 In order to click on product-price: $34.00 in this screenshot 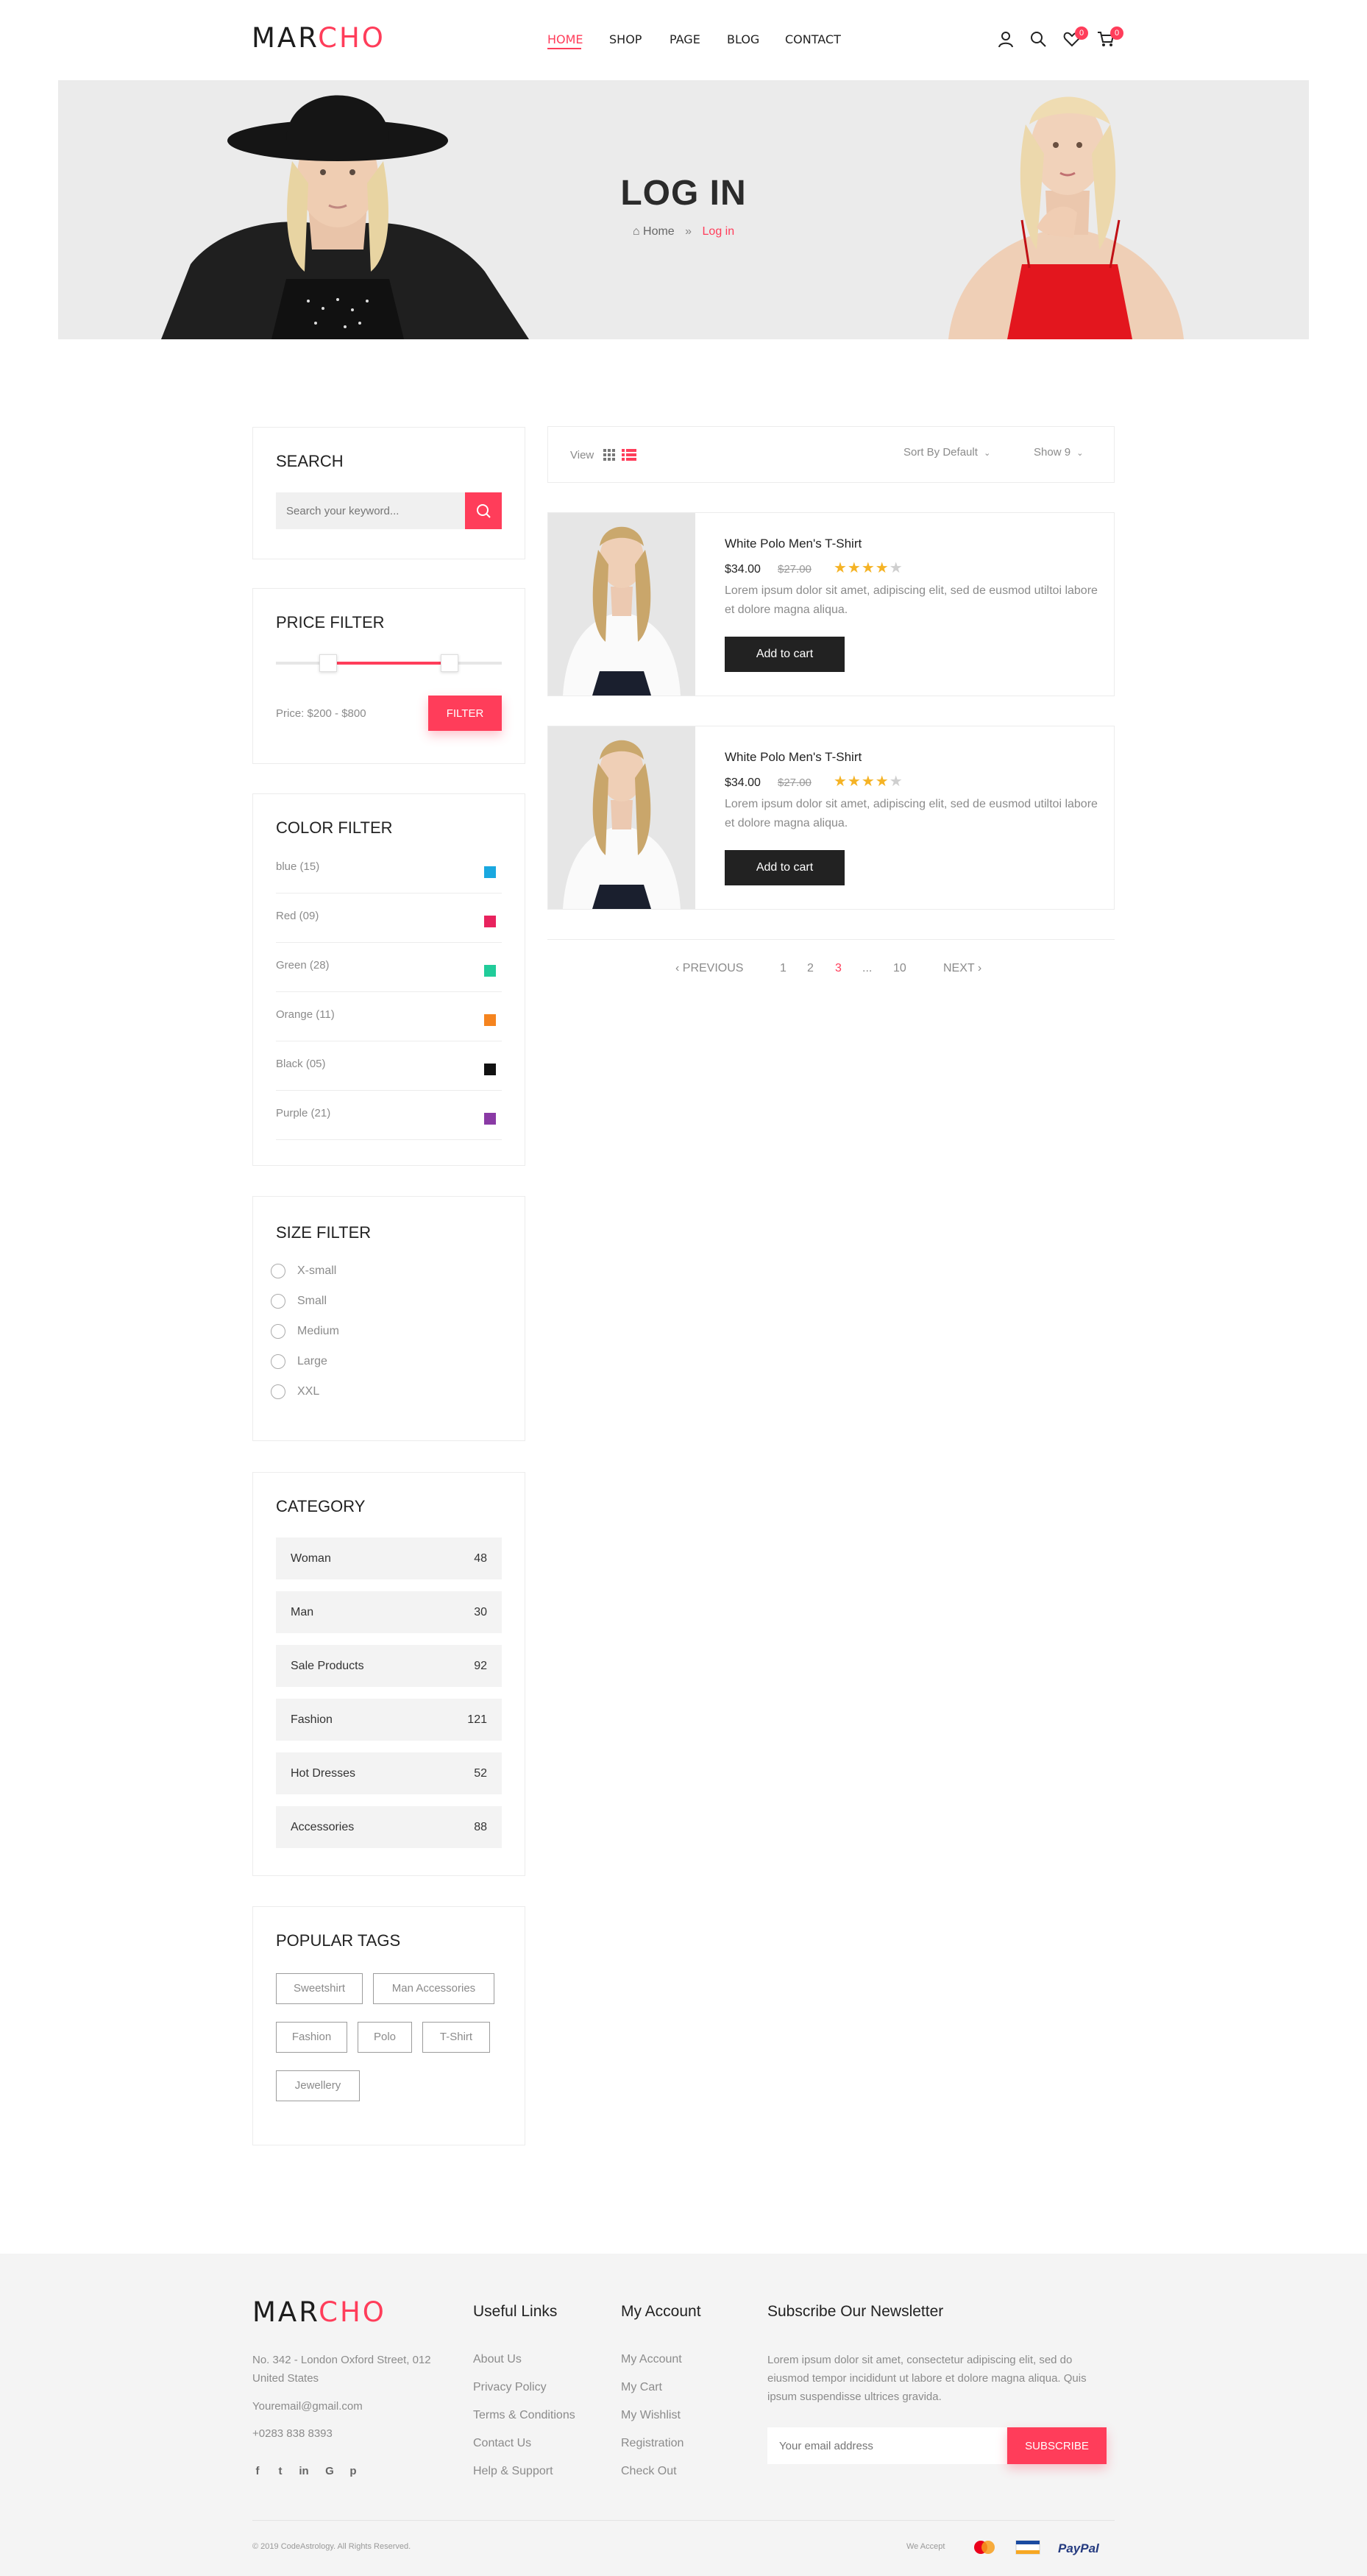, I will do `click(743, 569)`.